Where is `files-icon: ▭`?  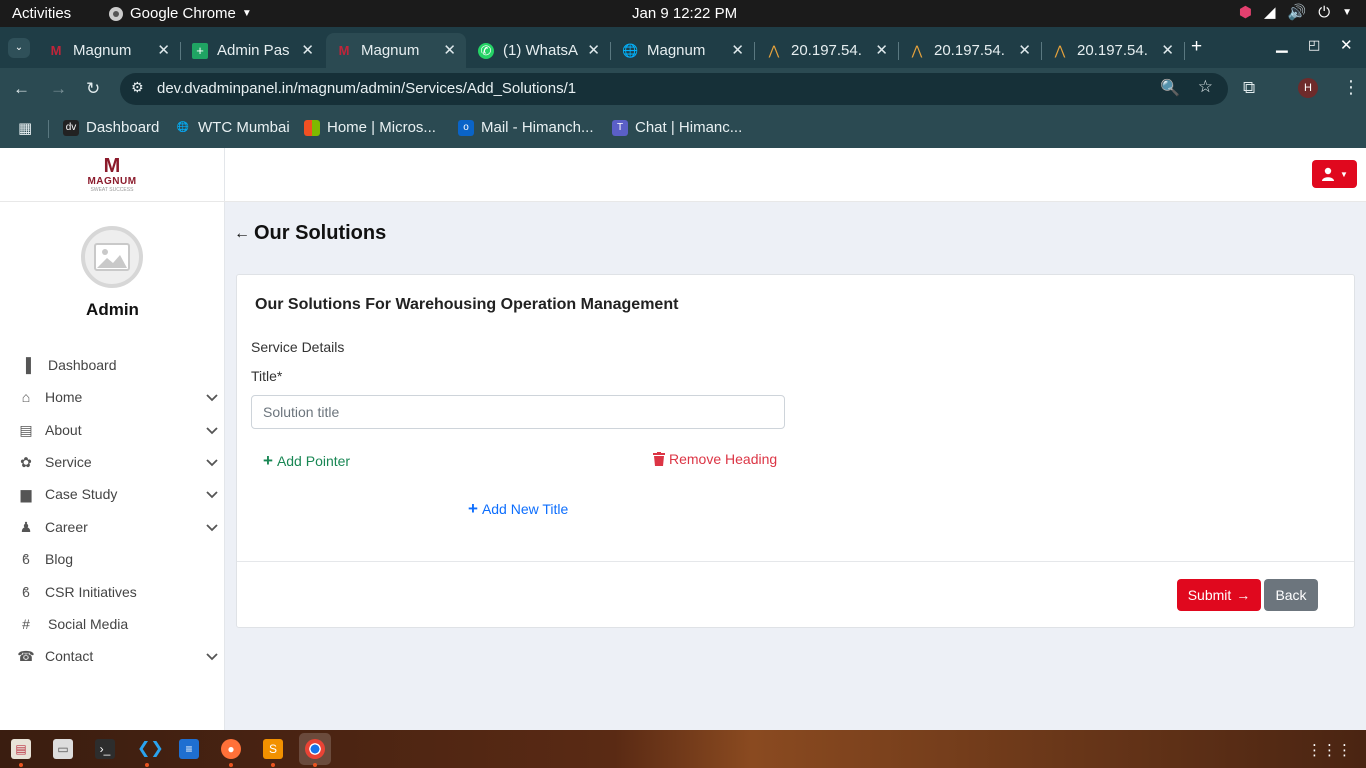 files-icon: ▭ is located at coordinates (63, 749).